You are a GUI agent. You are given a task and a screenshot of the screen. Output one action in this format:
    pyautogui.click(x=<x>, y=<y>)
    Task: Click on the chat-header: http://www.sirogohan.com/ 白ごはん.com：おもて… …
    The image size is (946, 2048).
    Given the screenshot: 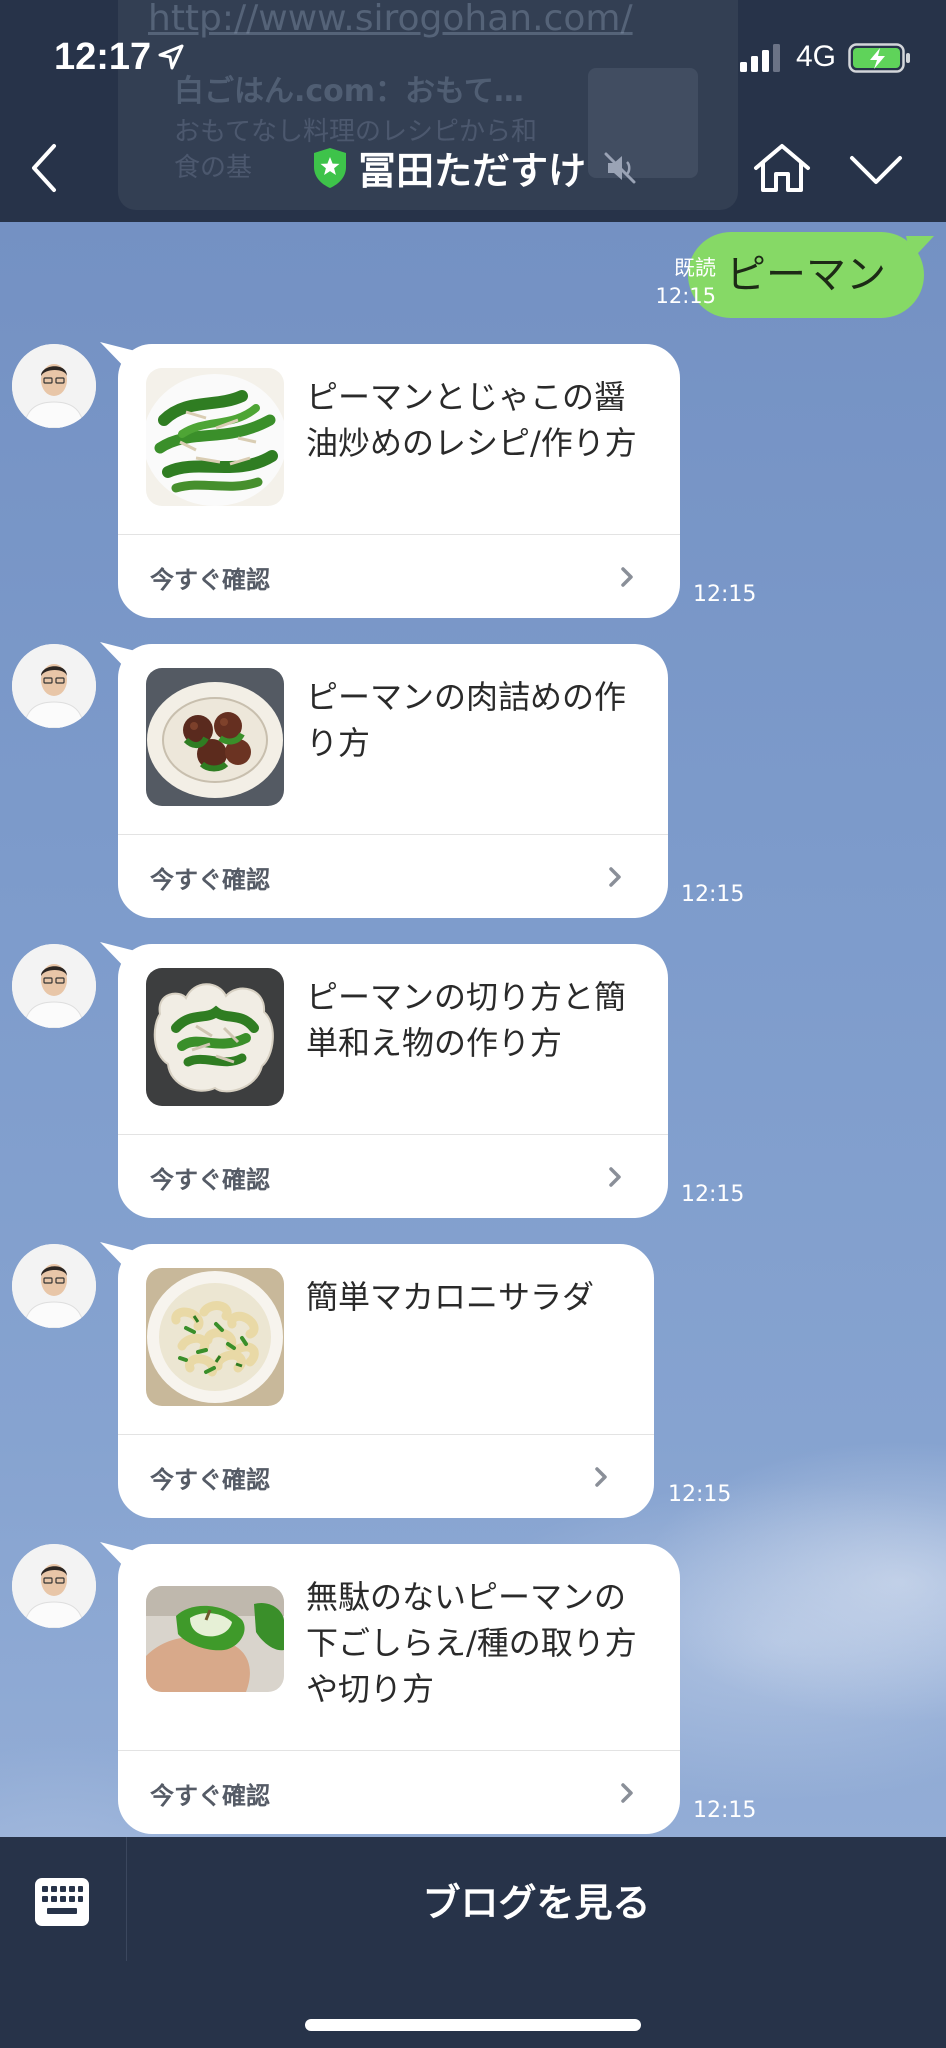 What is the action you would take?
    pyautogui.click(x=473, y=111)
    